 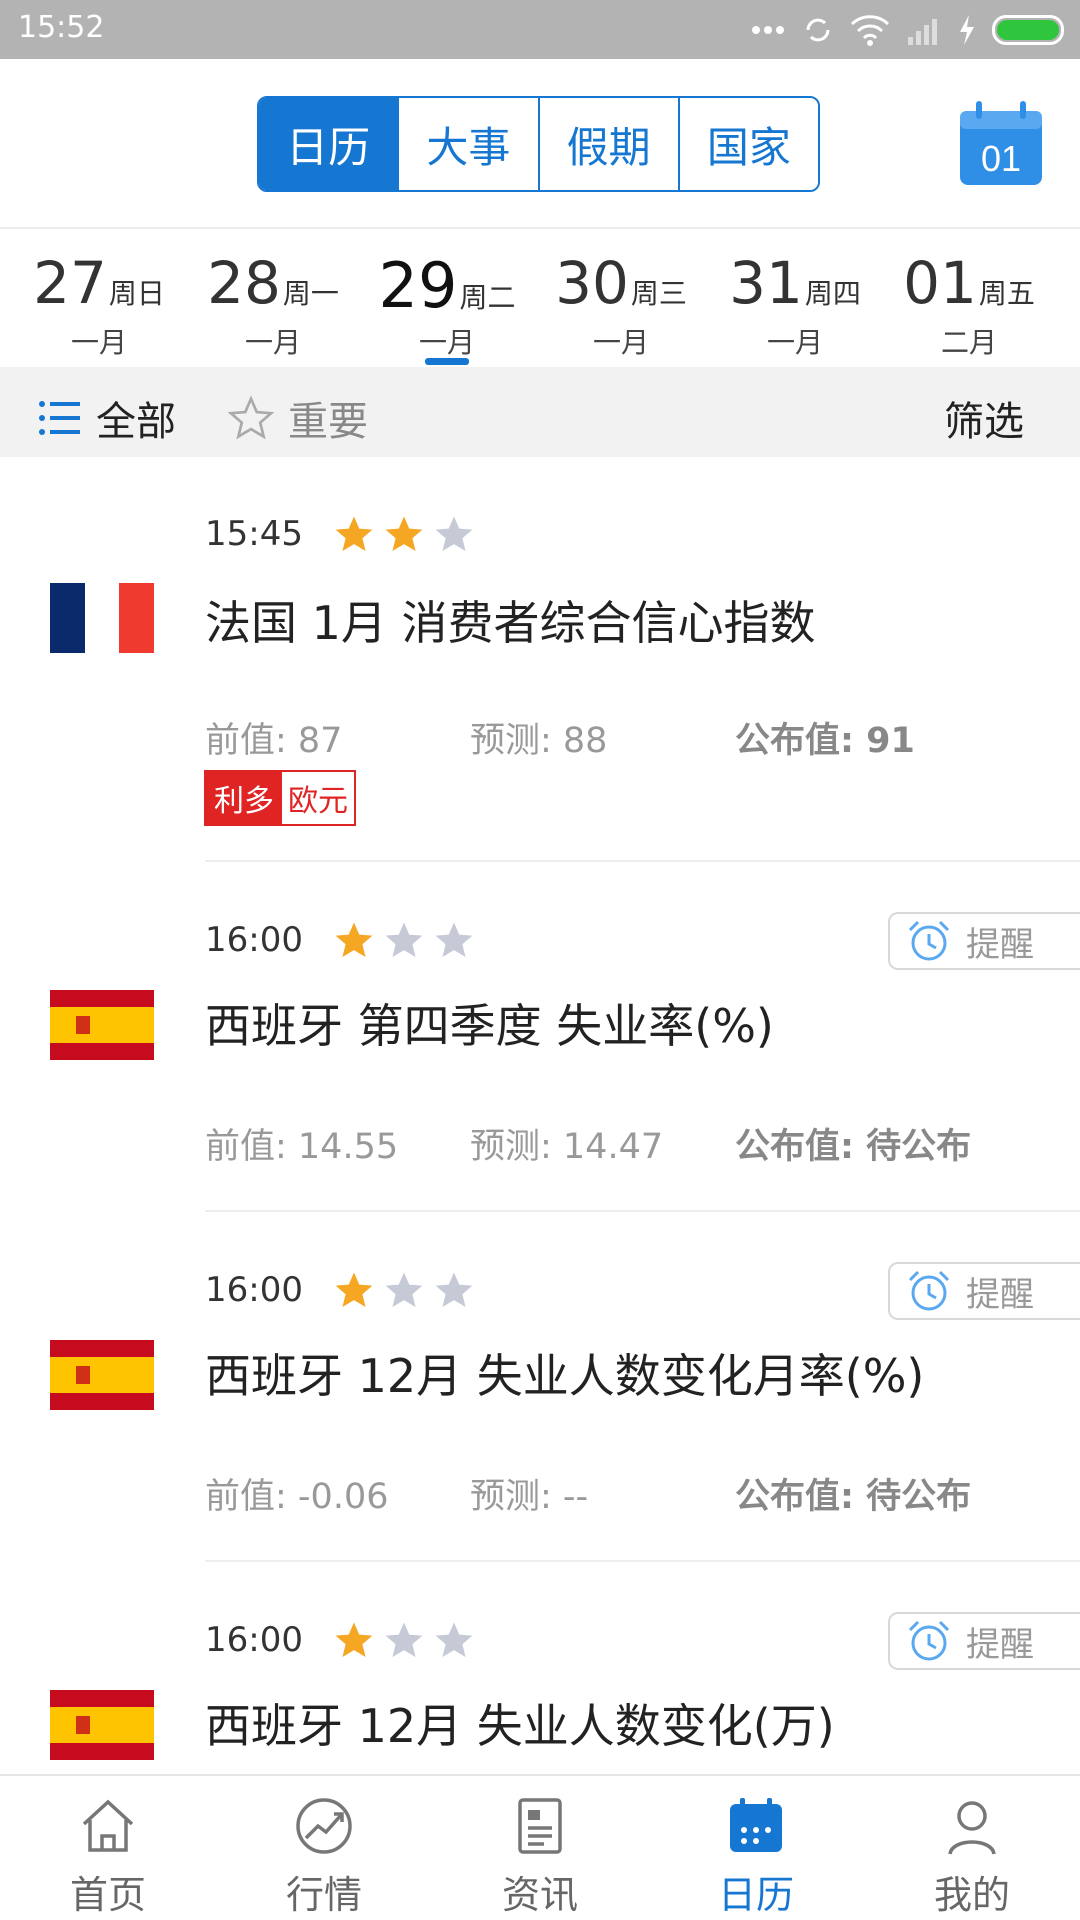 What do you see at coordinates (609, 144) in the screenshot?
I see `tab-holidays: 假期` at bounding box center [609, 144].